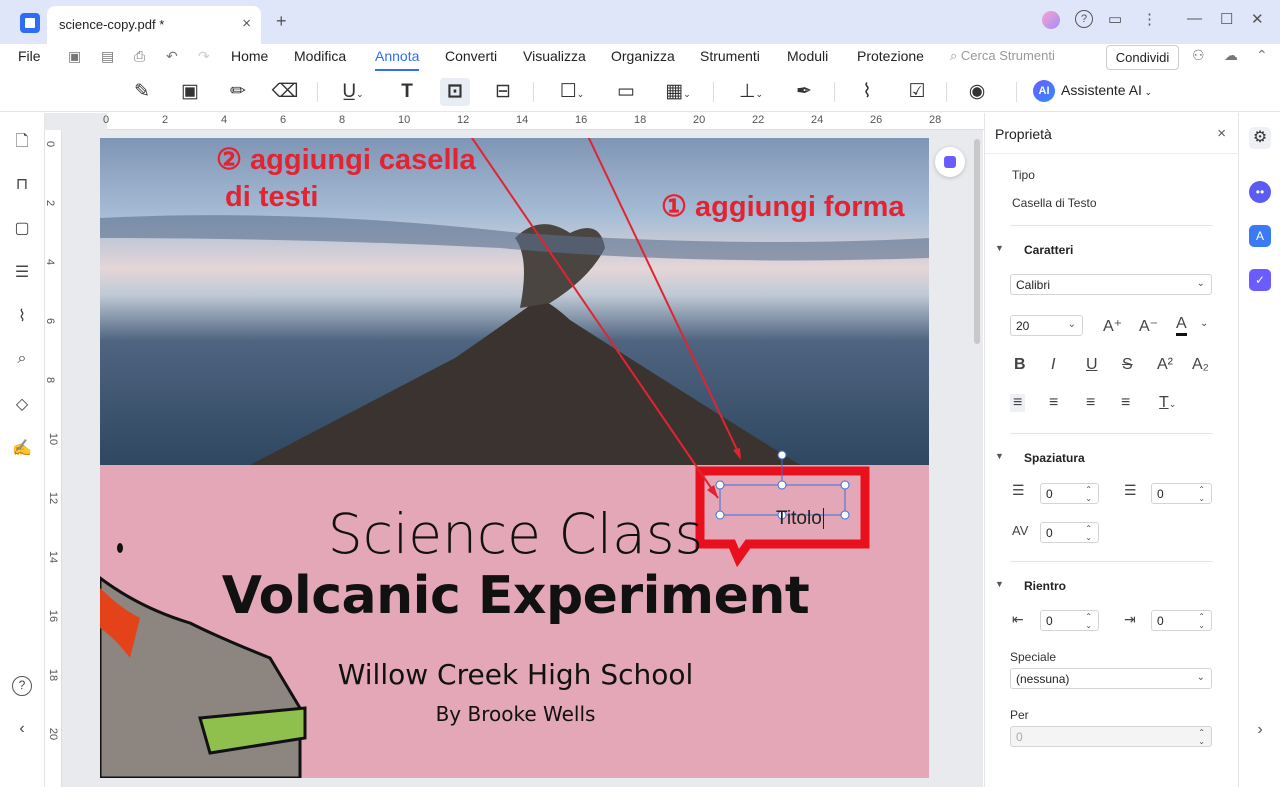 This screenshot has height=787, width=1280. Describe the element at coordinates (1018, 403) in the screenshot. I see `align-left-icon: ≡` at that location.